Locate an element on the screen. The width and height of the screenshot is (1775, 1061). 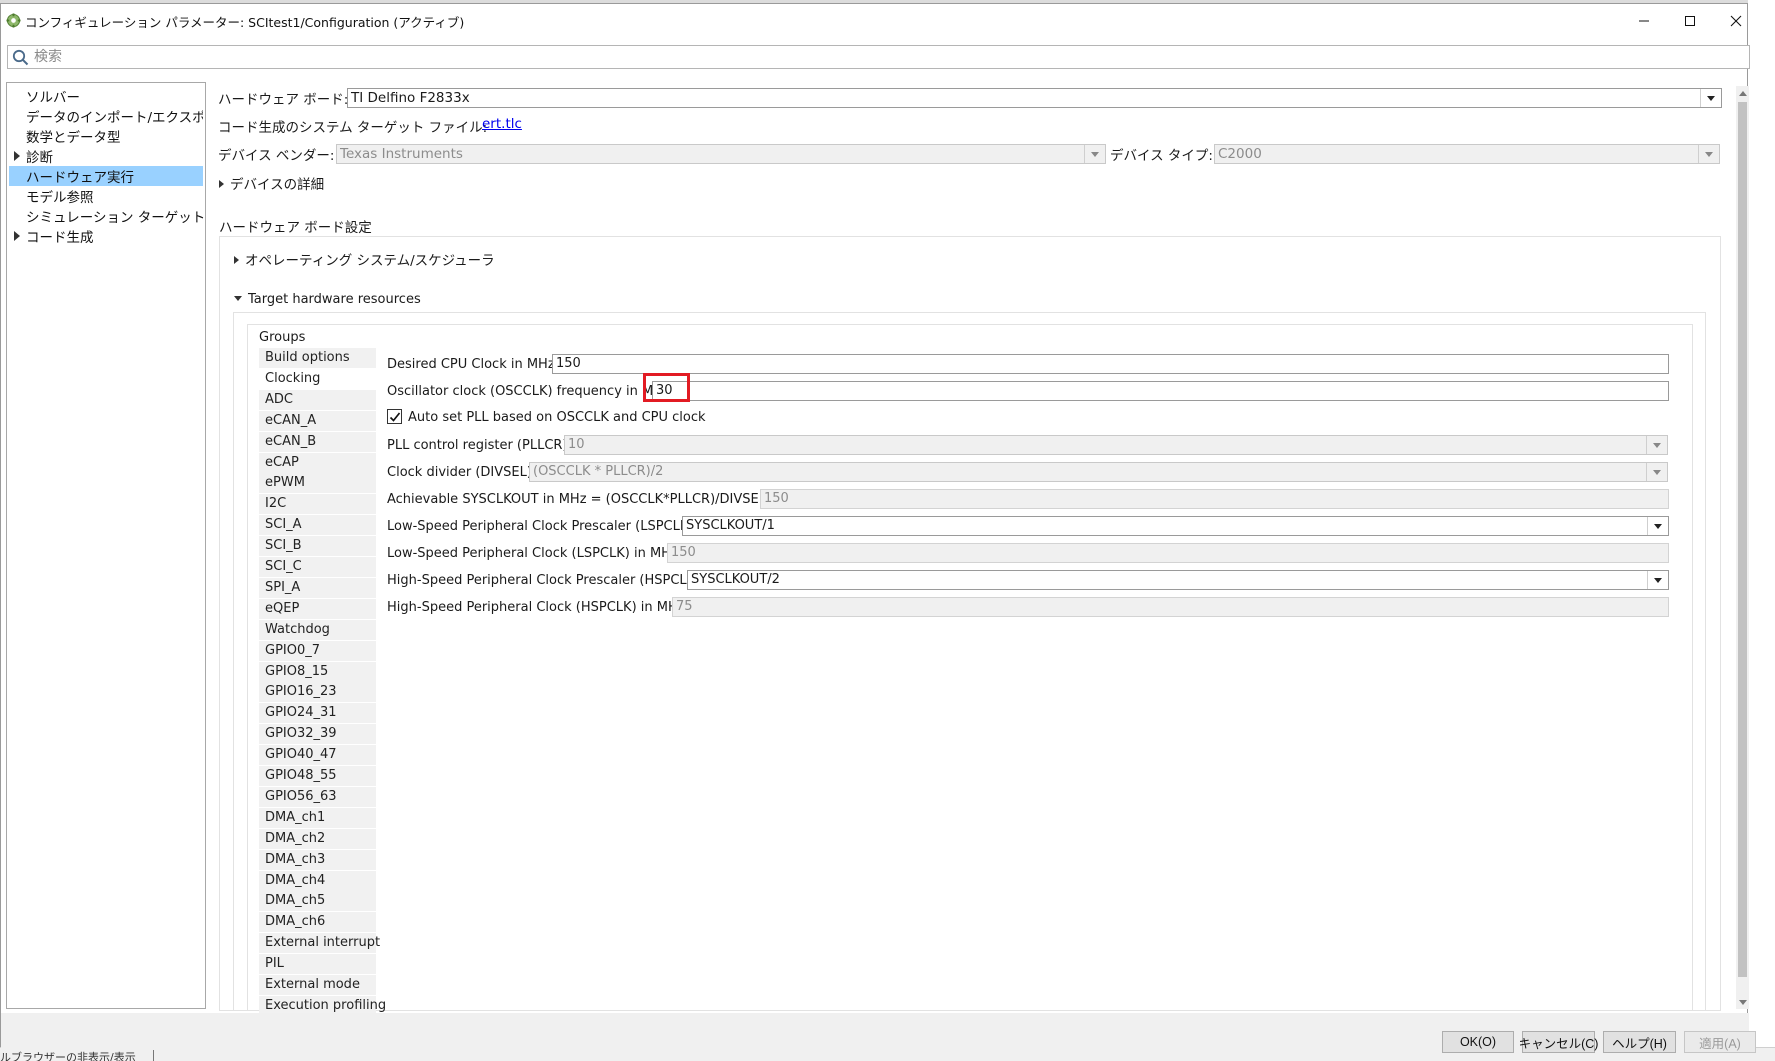
tree-item-math-data-types: 数学とデータ型 is located at coordinates (106, 136).